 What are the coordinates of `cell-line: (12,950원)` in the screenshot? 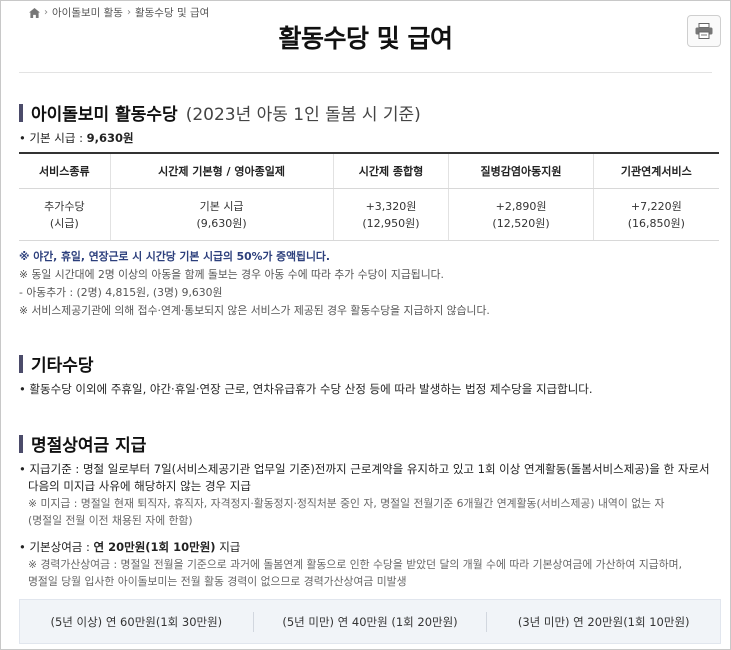 It's located at (391, 223).